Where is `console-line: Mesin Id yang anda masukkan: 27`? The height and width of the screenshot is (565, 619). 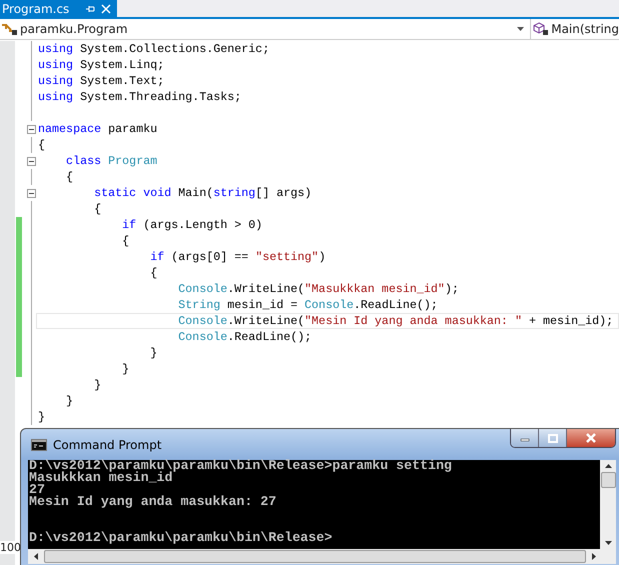
console-line: Mesin Id yang anda masukkan: 27 is located at coordinates (153, 502).